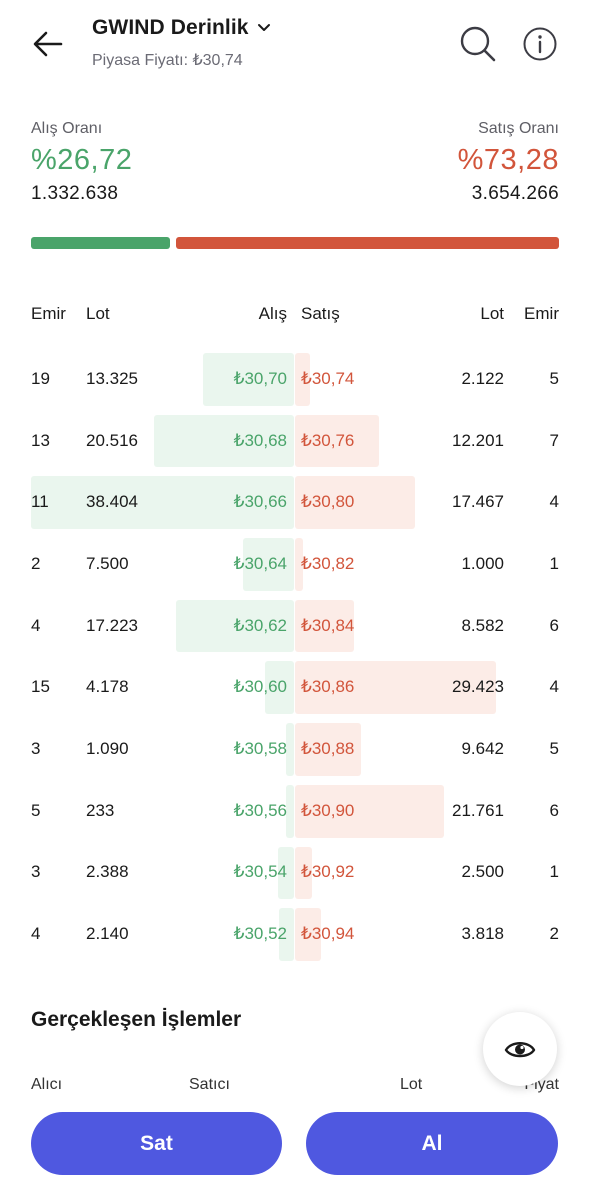 The image size is (589, 1200). Describe the element at coordinates (515, 193) in the screenshot. I see `sell-volume: 3.654.266` at that location.